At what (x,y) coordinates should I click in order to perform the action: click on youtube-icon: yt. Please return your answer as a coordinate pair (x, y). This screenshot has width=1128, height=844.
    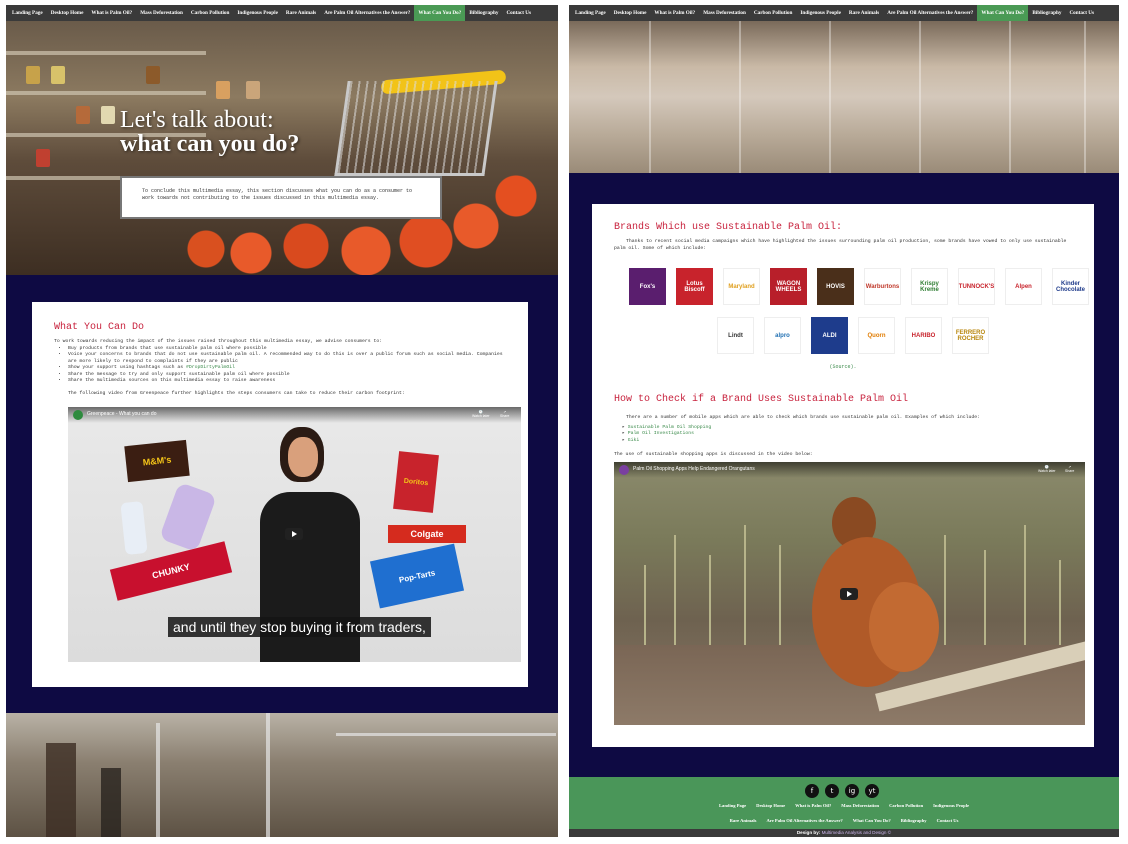
    Looking at the image, I should click on (872, 791).